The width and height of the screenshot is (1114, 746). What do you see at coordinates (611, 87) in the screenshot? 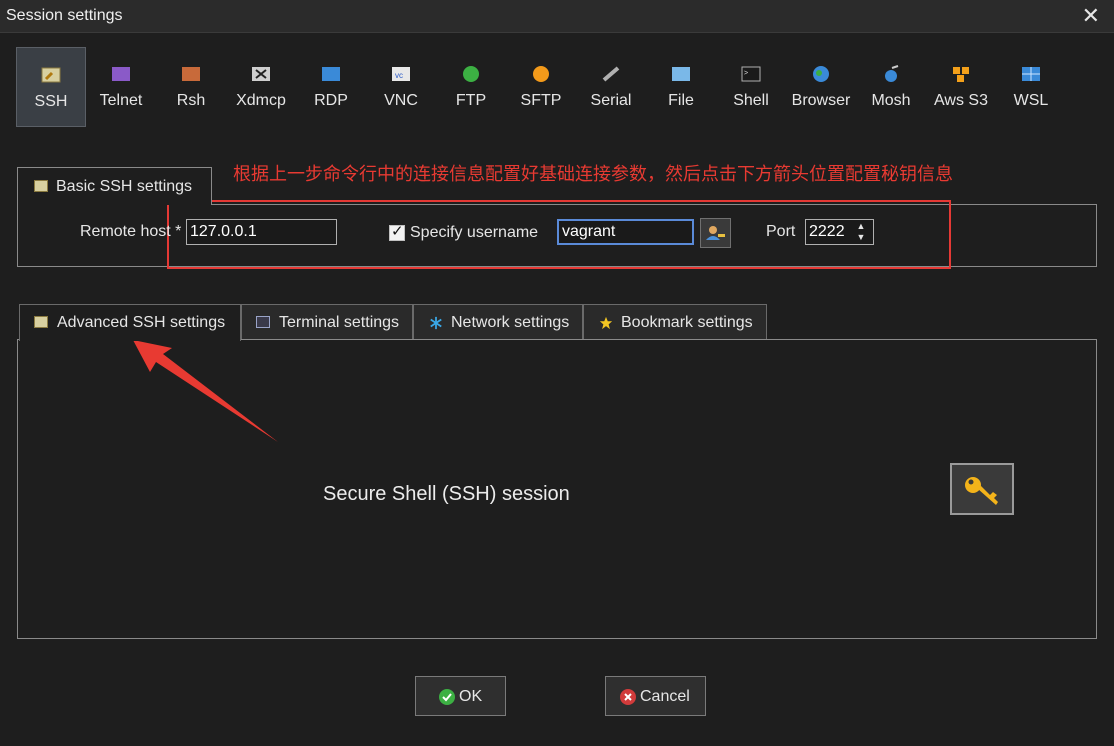
I see `protocol-serial-button: Serial` at bounding box center [611, 87].